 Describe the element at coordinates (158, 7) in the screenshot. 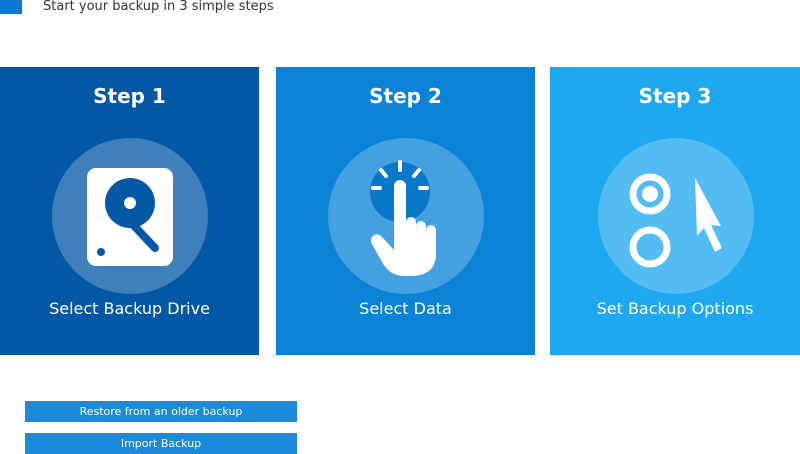

I see `page-subtitle: Start your backup in 3 simple steps` at that location.